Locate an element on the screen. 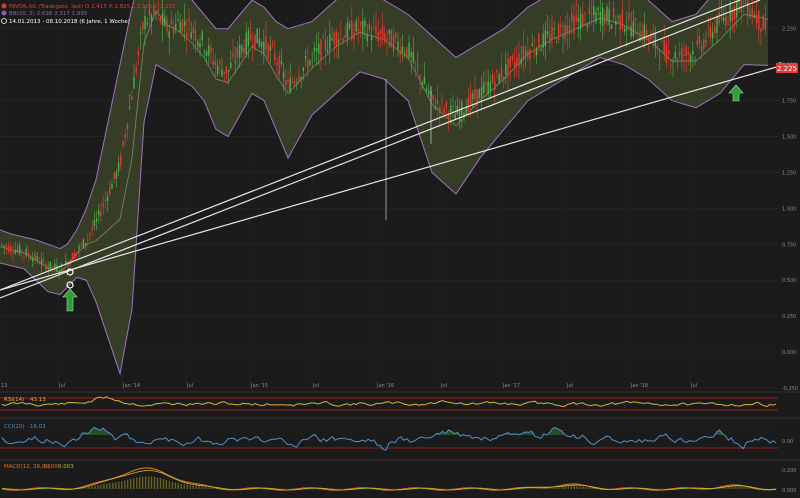 The image size is (800, 498). header-line-2: BB(20, 2) 2.638 2.317 1.995 is located at coordinates (48, 14).